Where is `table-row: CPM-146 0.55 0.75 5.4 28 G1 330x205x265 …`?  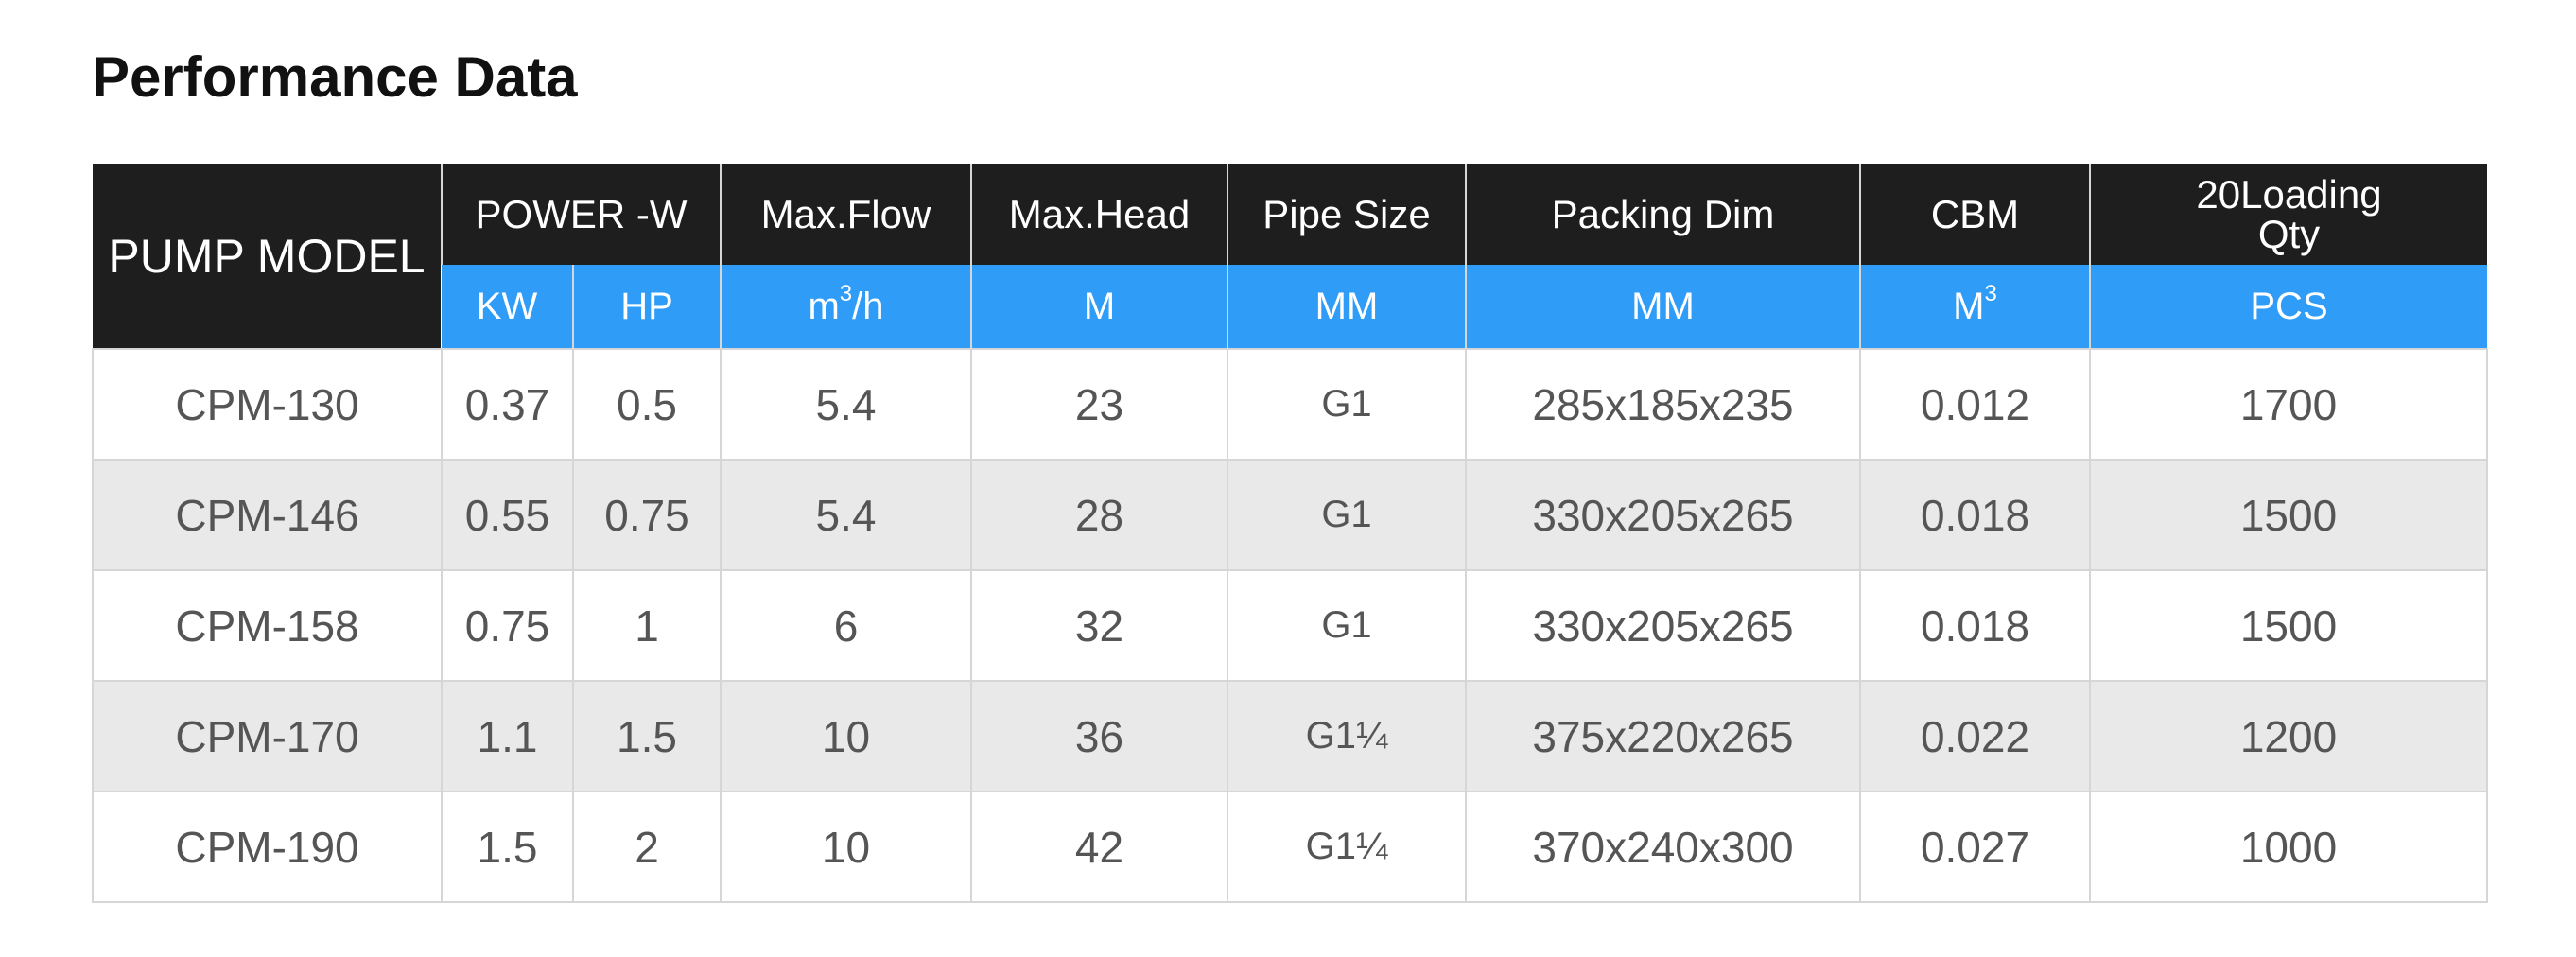
table-row: CPM-146 0.55 0.75 5.4 28 G1 330x205x265 … is located at coordinates (1290, 515).